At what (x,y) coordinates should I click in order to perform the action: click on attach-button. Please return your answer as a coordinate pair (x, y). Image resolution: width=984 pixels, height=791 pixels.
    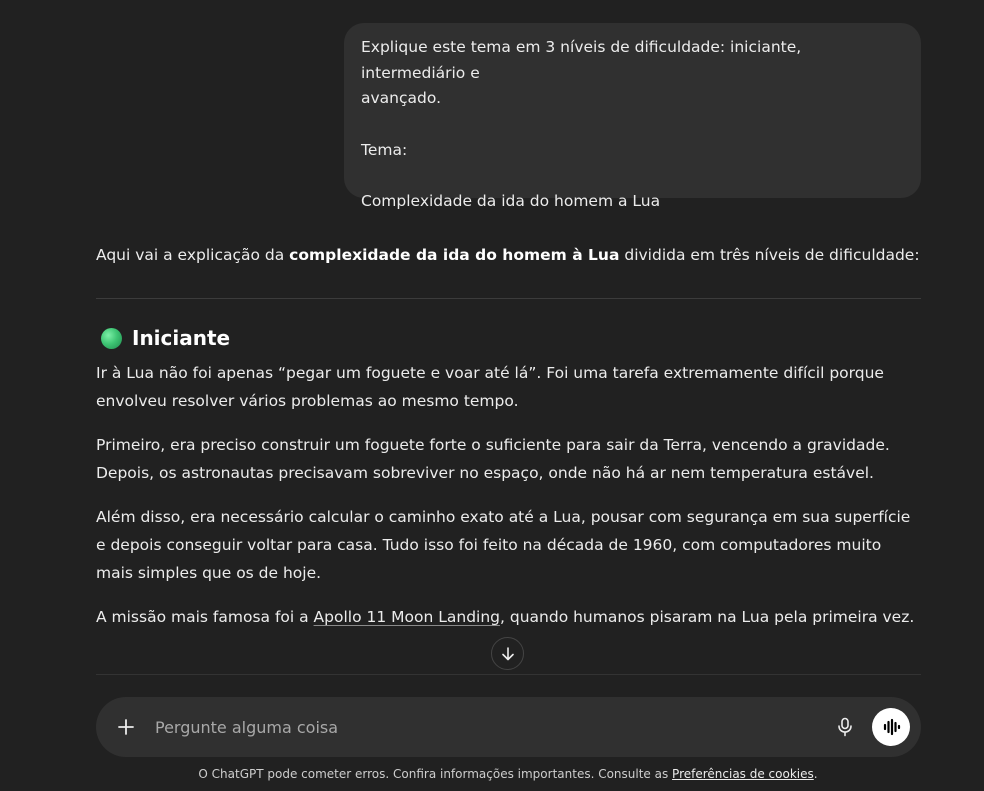
    Looking at the image, I should click on (126, 727).